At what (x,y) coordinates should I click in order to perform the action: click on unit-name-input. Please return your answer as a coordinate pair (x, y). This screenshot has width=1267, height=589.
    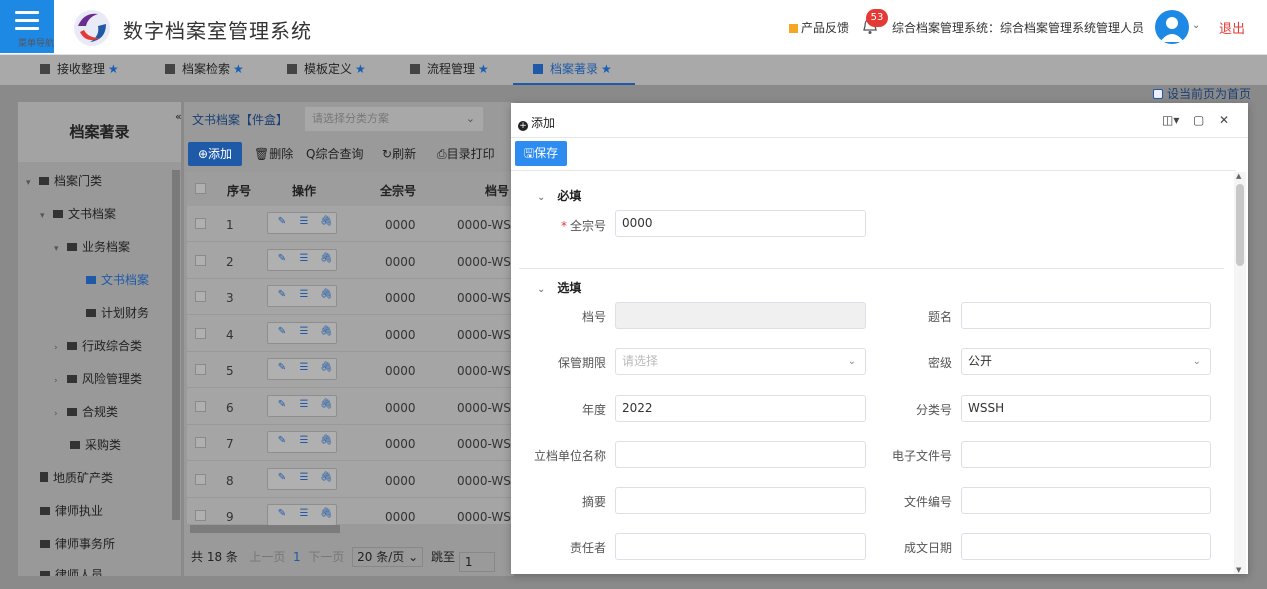
    Looking at the image, I should click on (740, 454).